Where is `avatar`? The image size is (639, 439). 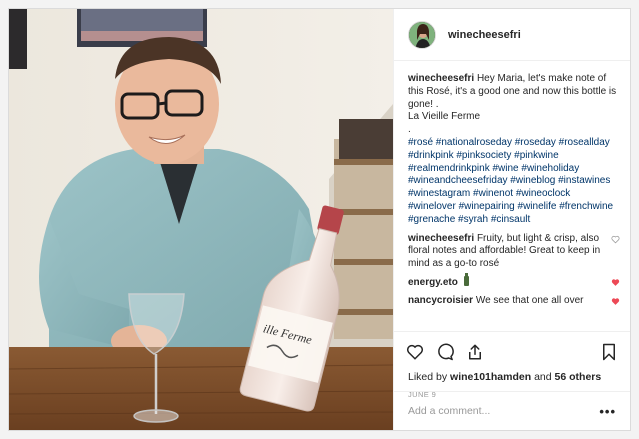 avatar is located at coordinates (422, 34).